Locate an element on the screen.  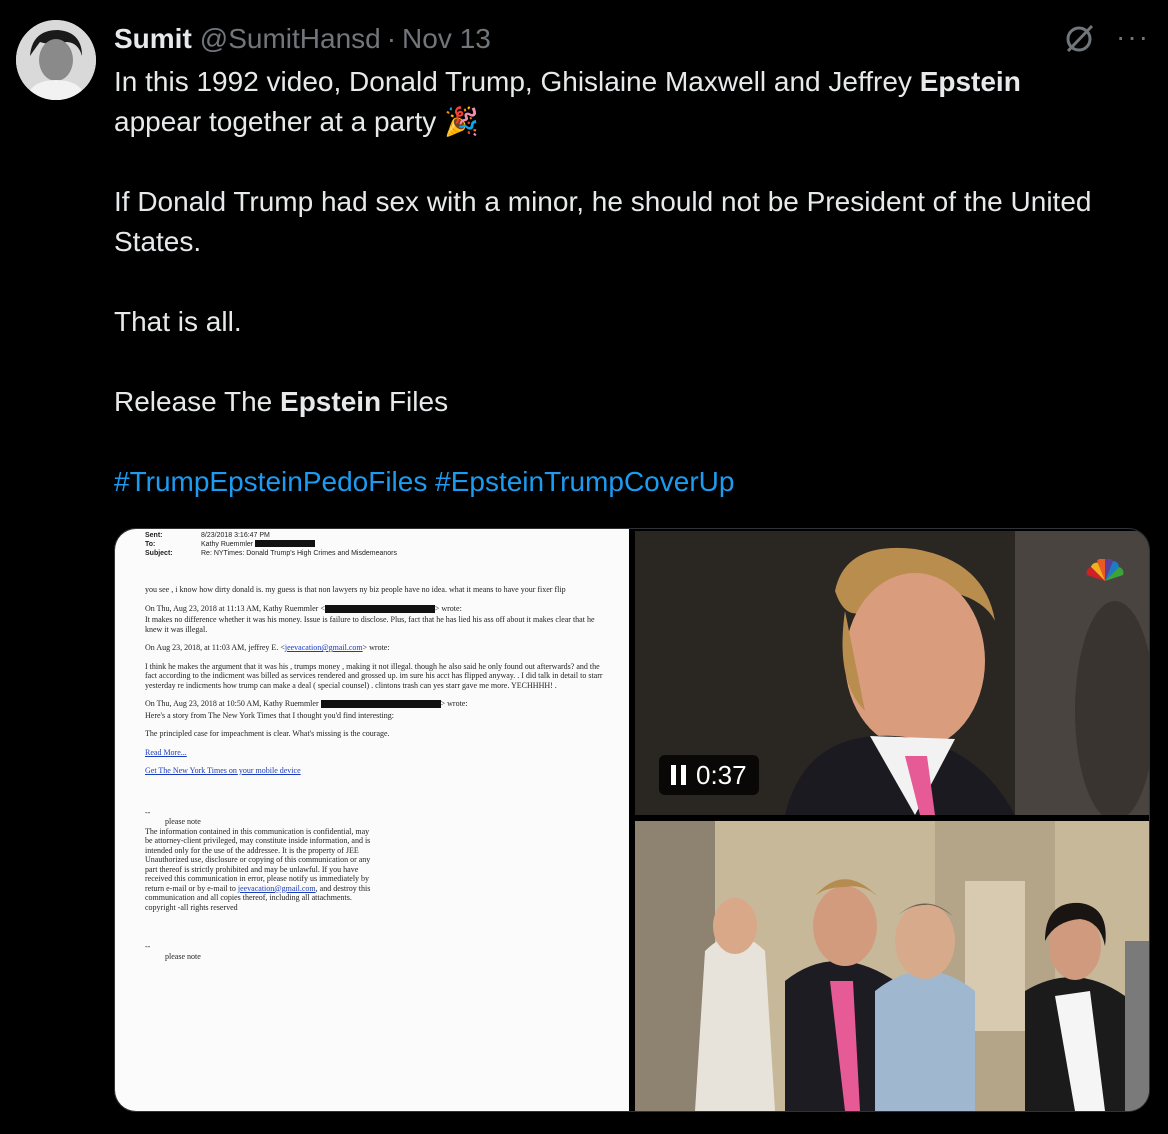
tweet-paragraph-3: That is all. is located at coordinates (178, 321).